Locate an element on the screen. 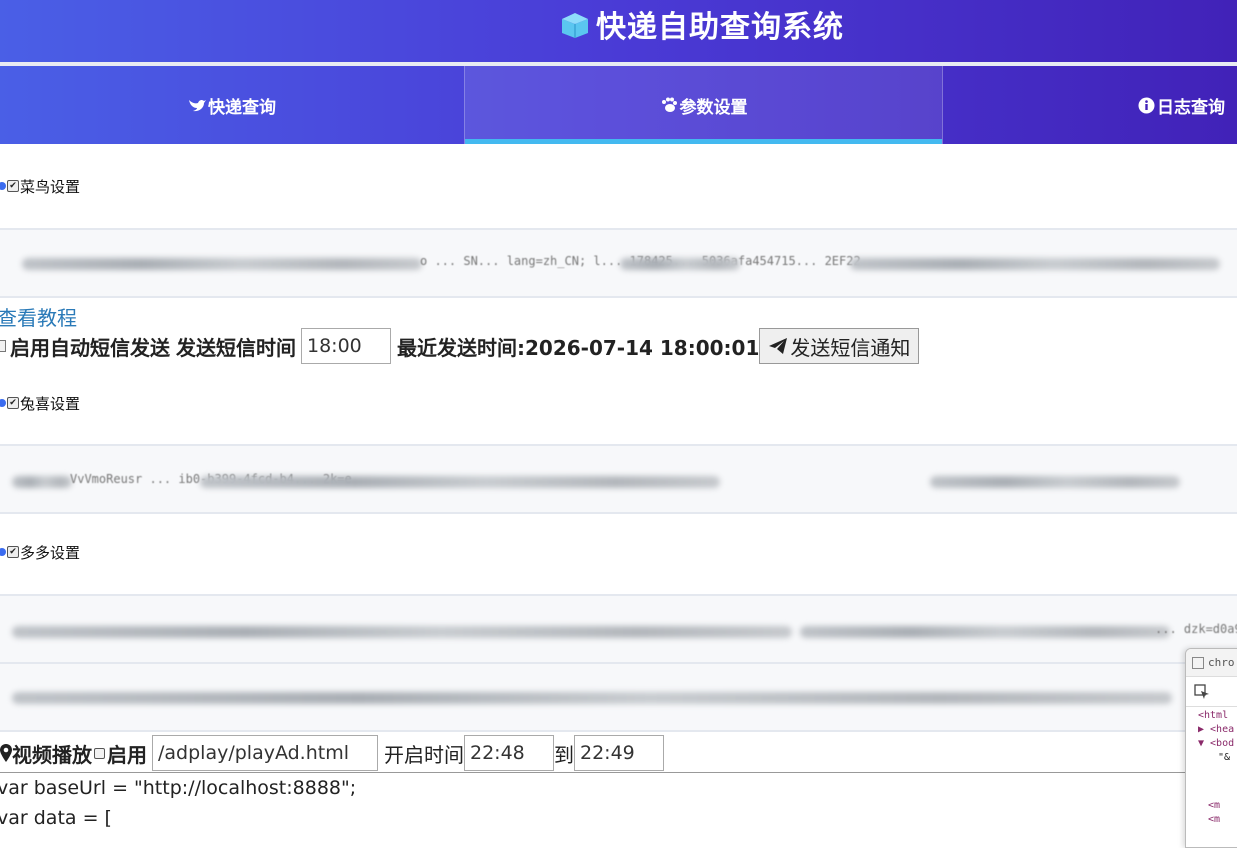 This screenshot has height=848, width=1237. tab-settings: 参数设置 is located at coordinates (703, 105).